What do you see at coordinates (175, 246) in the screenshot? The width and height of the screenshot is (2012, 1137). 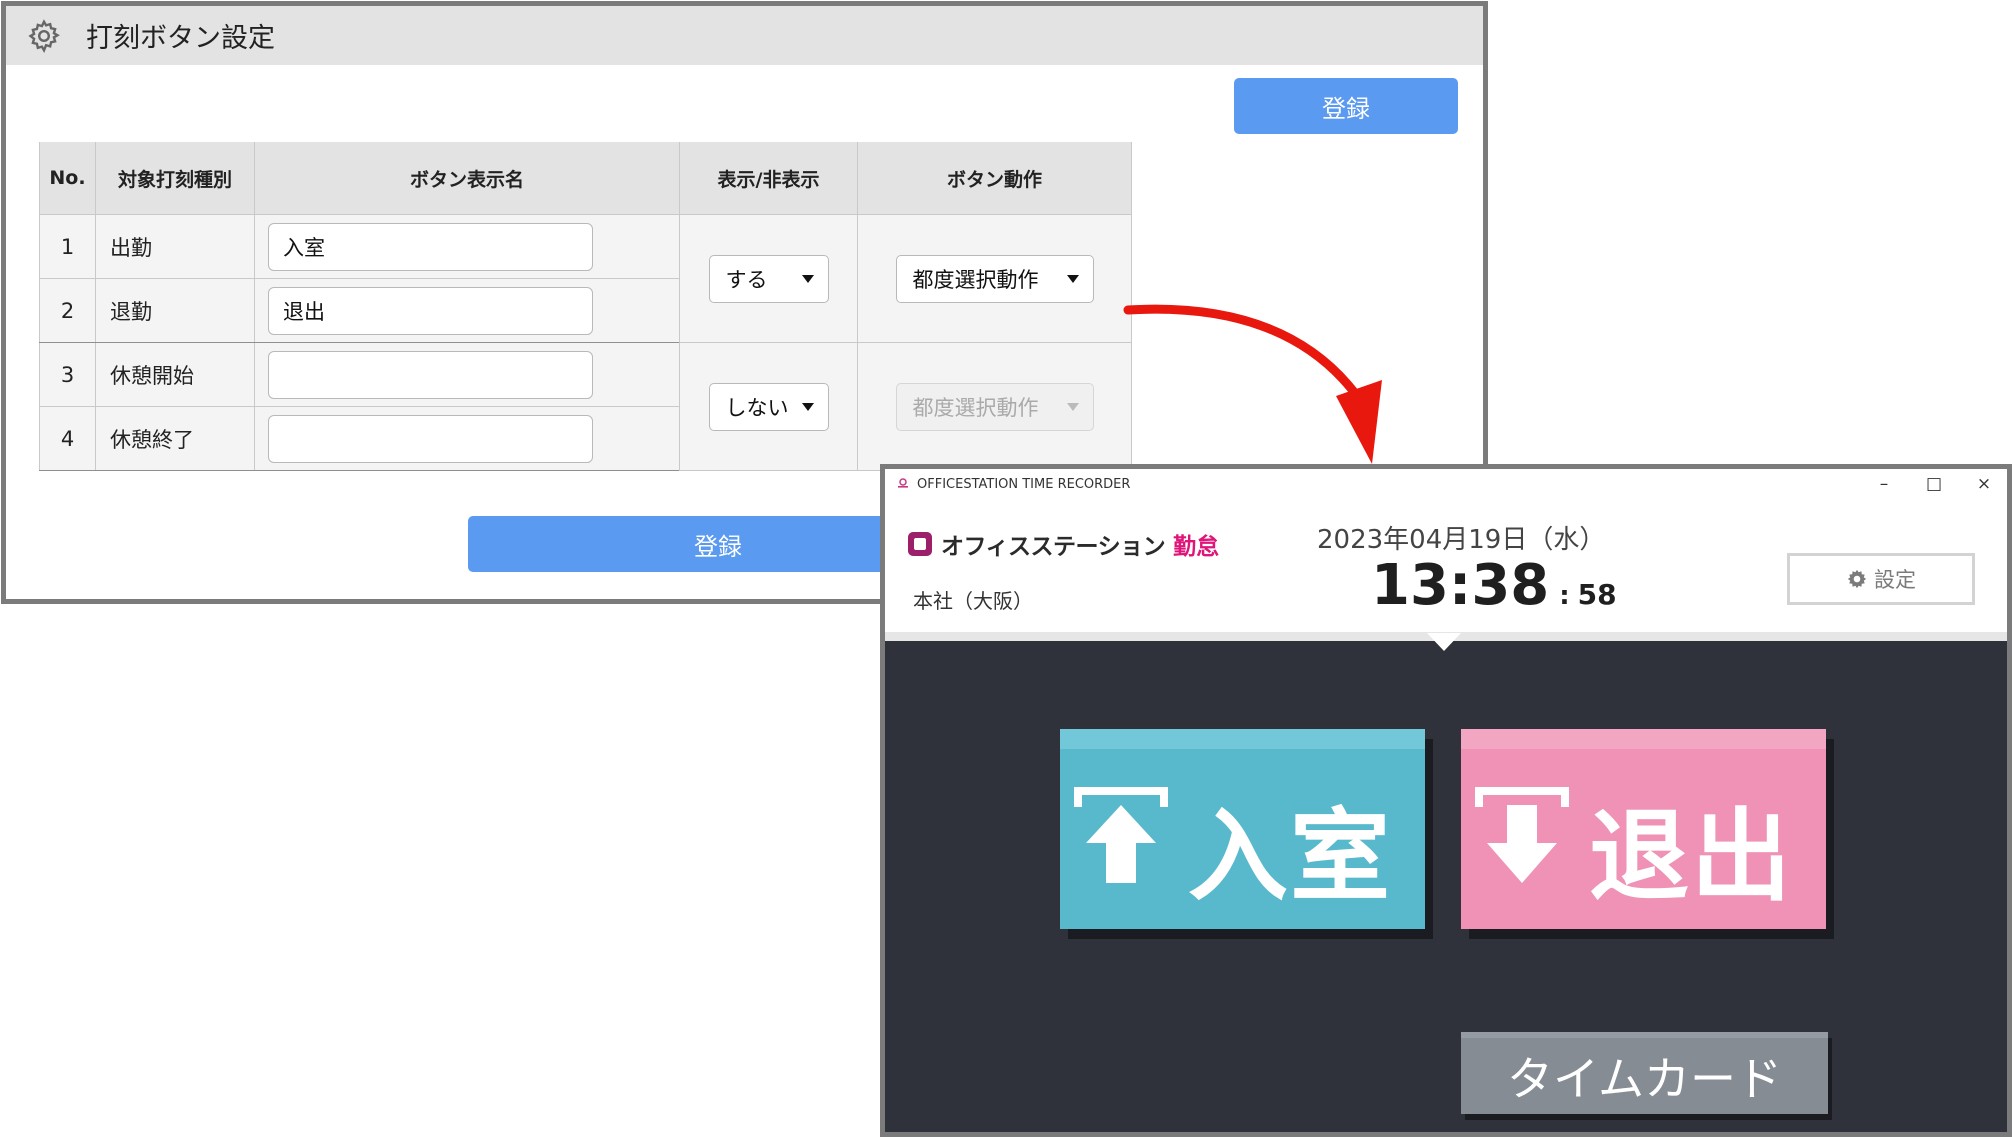 I see `row-punch-type: 出勤` at bounding box center [175, 246].